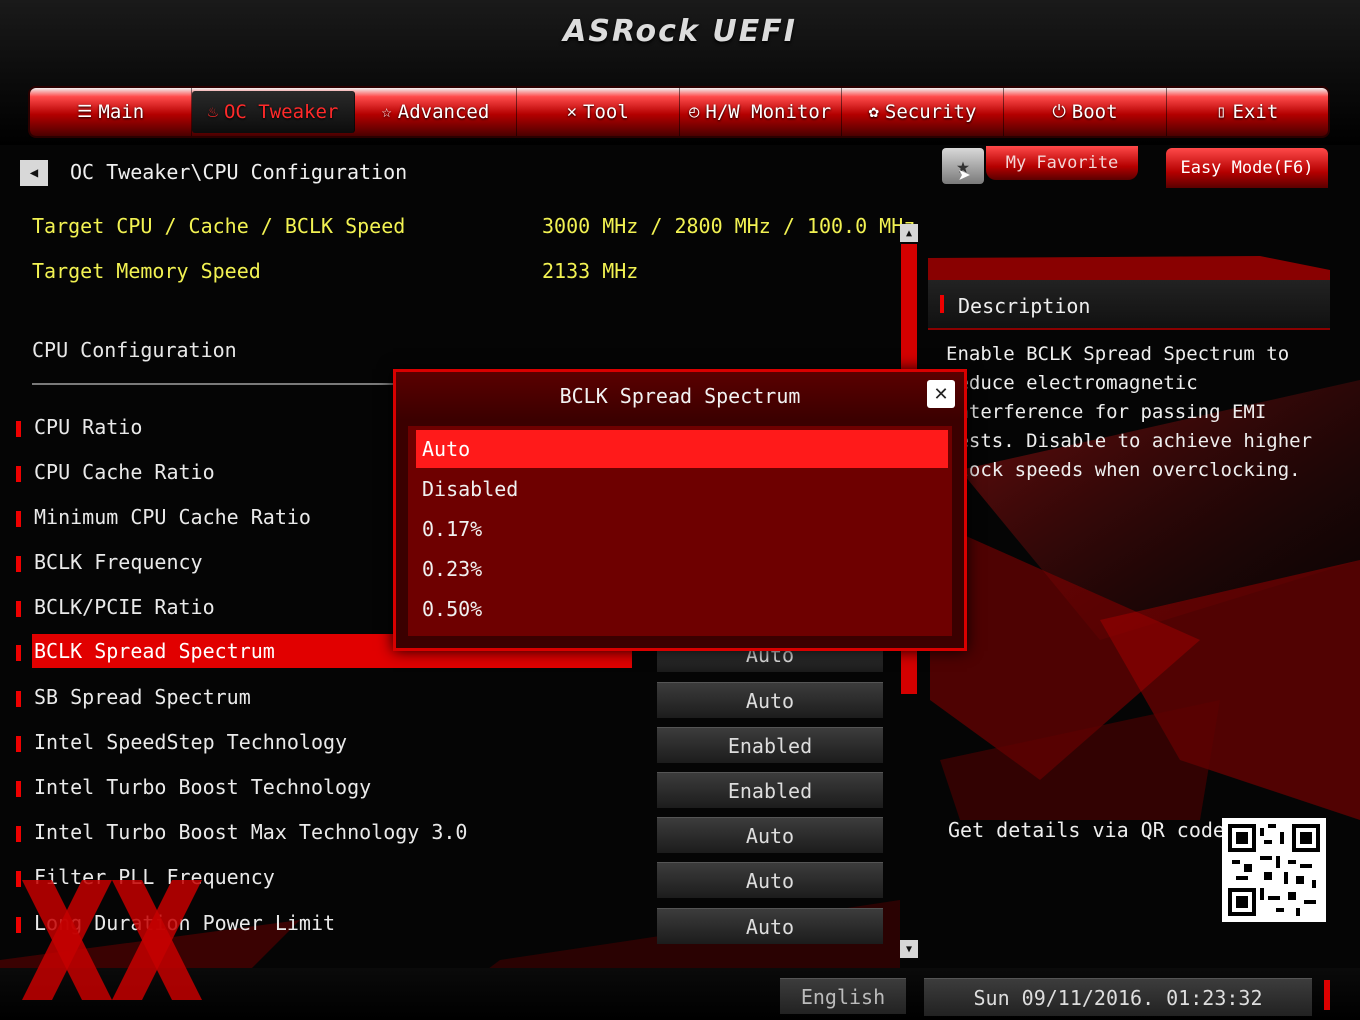 Image resolution: width=1360 pixels, height=1020 pixels. Describe the element at coordinates (134, 350) in the screenshot. I see `section-title: CPU Configuration` at that location.